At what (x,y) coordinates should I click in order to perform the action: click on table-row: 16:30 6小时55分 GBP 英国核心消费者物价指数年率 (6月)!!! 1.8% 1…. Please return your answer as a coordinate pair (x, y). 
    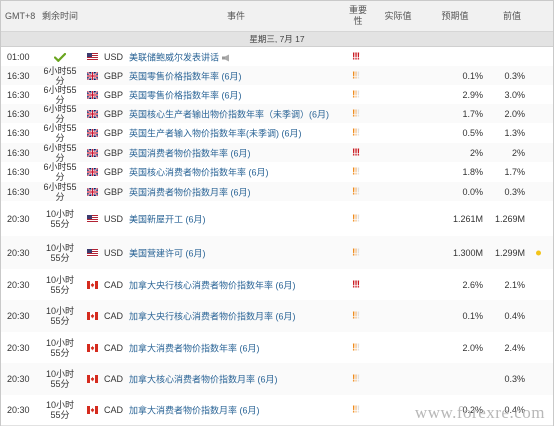
    Looking at the image, I should click on (277, 172).